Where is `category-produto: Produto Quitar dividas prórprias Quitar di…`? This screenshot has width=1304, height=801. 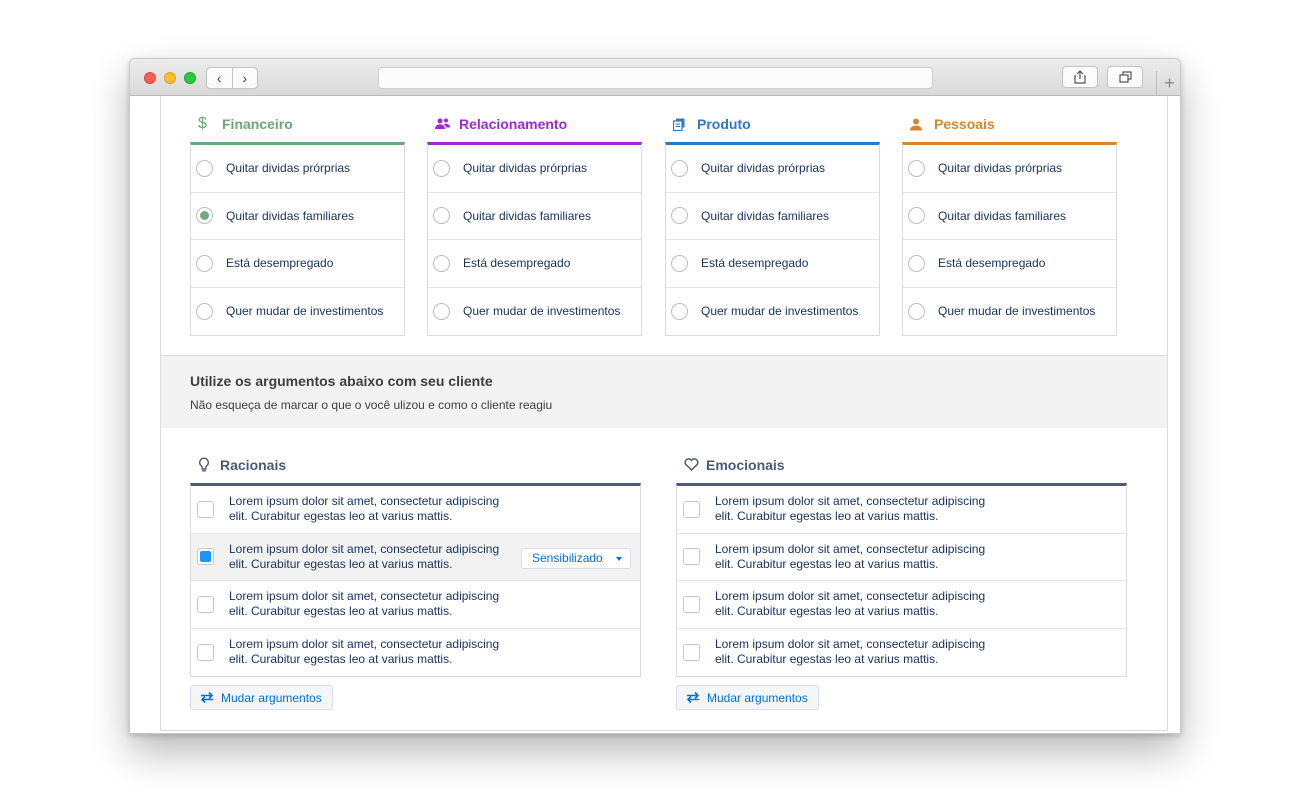 category-produto: Produto Quitar dividas prórprias Quitar di… is located at coordinates (772, 221).